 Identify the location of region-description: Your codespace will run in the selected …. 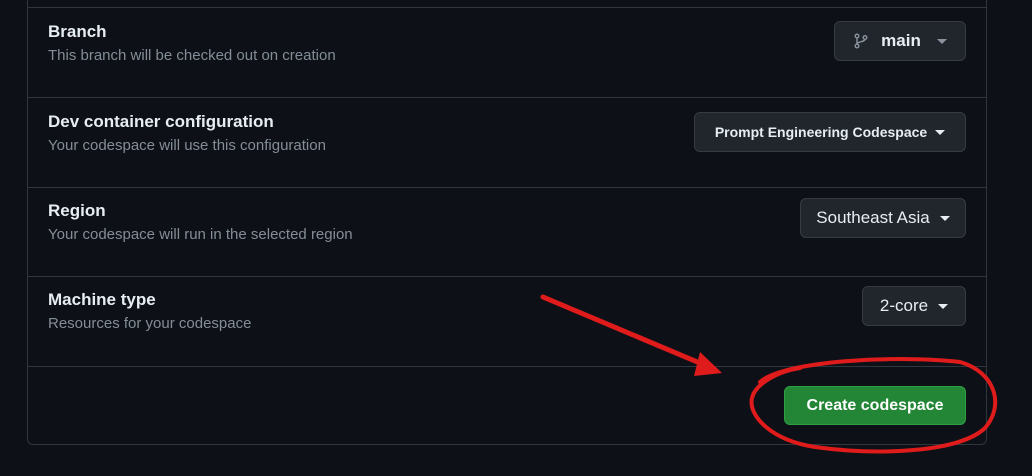
(200, 234).